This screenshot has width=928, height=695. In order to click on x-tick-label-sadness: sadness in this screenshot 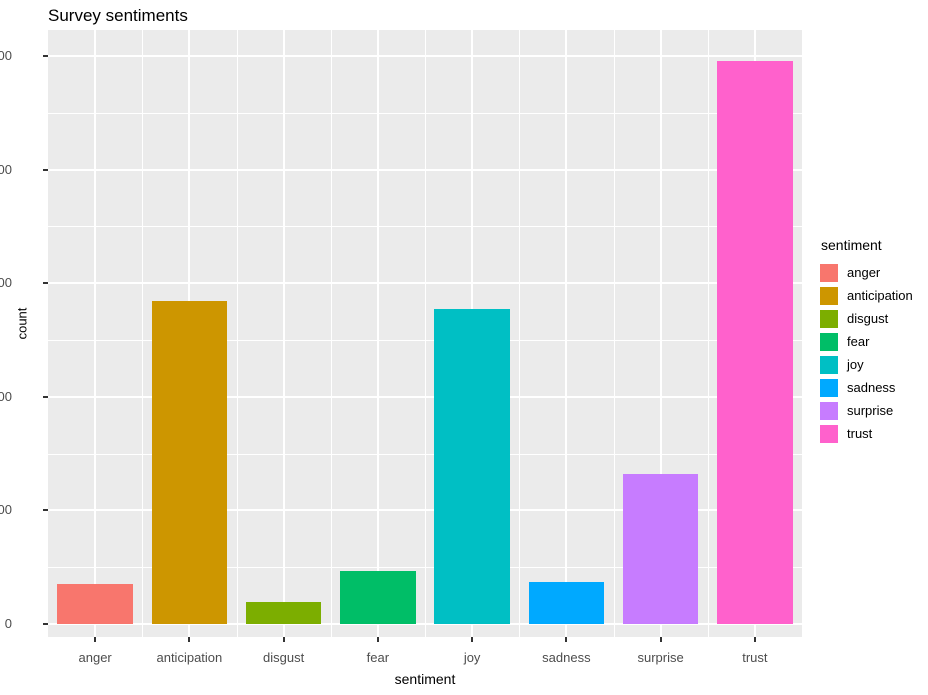, I will do `click(566, 657)`.